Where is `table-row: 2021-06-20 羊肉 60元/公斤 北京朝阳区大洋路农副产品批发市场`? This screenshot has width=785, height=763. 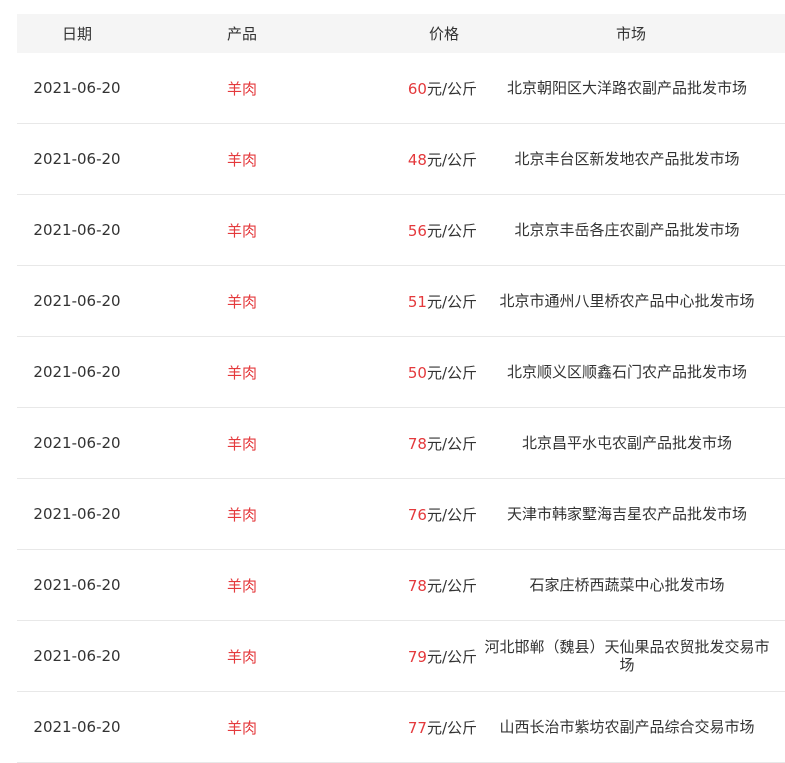
table-row: 2021-06-20 羊肉 60元/公斤 北京朝阳区大洋路农副产品批发市场 is located at coordinates (401, 88).